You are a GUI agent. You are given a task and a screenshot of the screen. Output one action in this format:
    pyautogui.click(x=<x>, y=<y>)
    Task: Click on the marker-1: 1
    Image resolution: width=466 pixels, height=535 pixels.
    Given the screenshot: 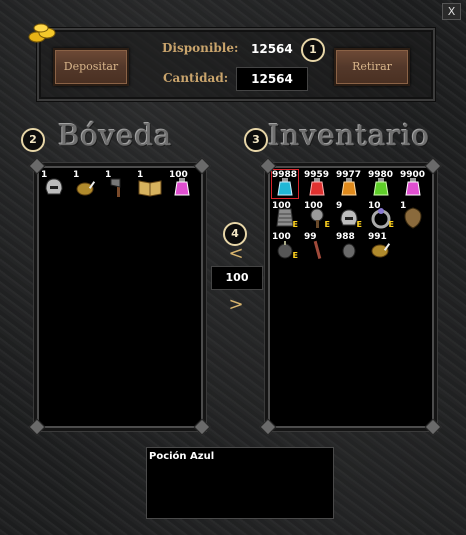 What is the action you would take?
    pyautogui.click(x=313, y=50)
    